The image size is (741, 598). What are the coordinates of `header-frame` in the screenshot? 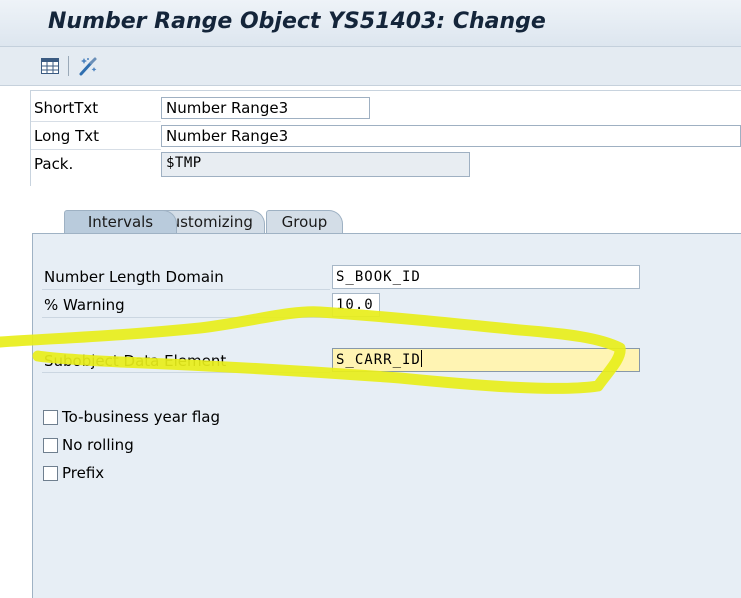 It's located at (385, 90).